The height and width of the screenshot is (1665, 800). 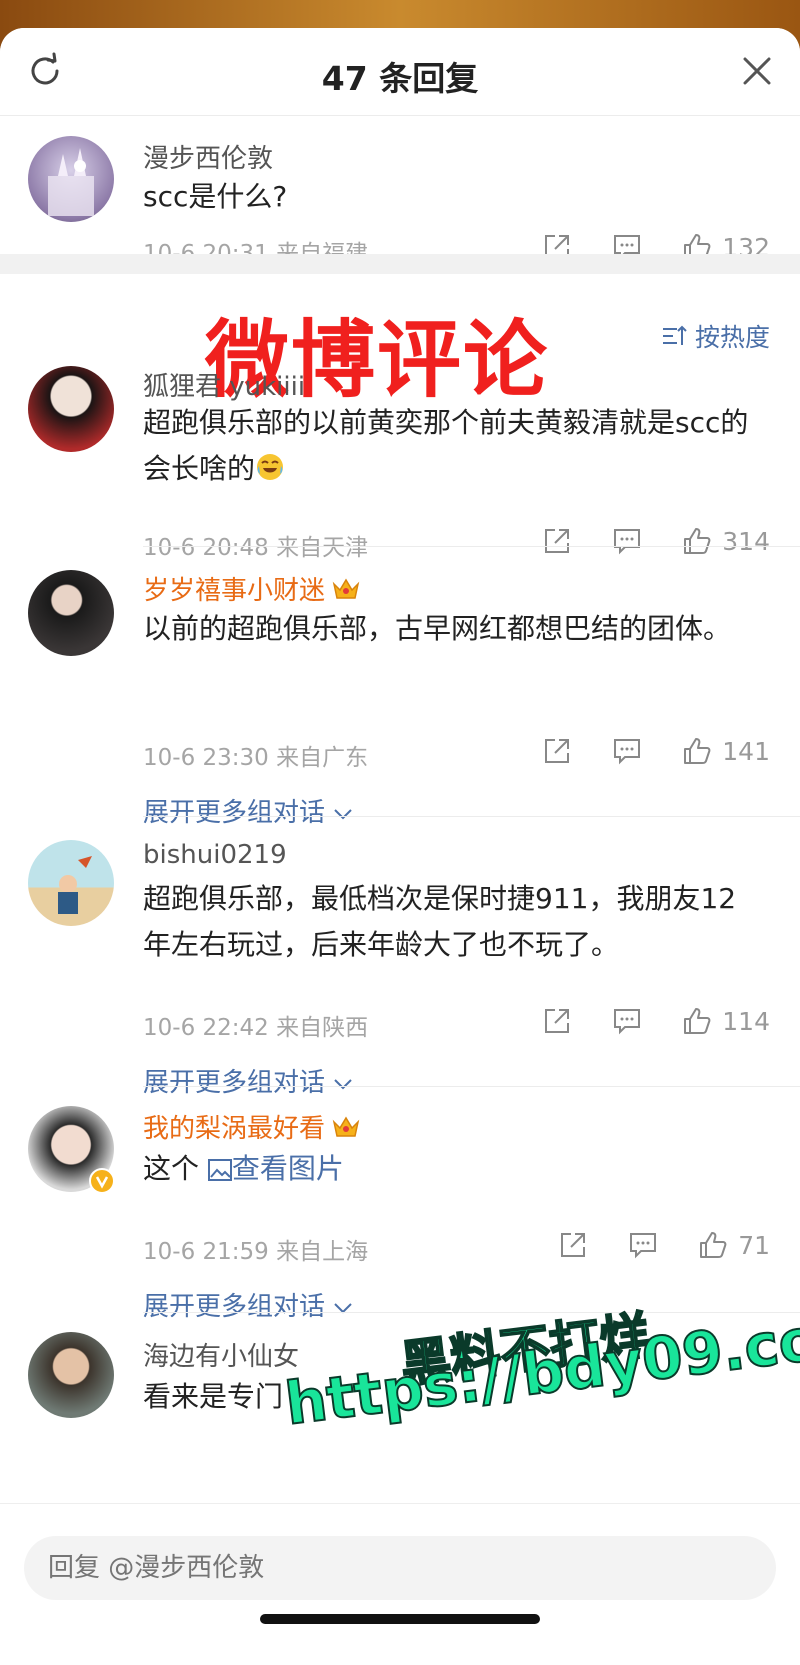 I want to click on sort-icon, so click(x=674, y=335).